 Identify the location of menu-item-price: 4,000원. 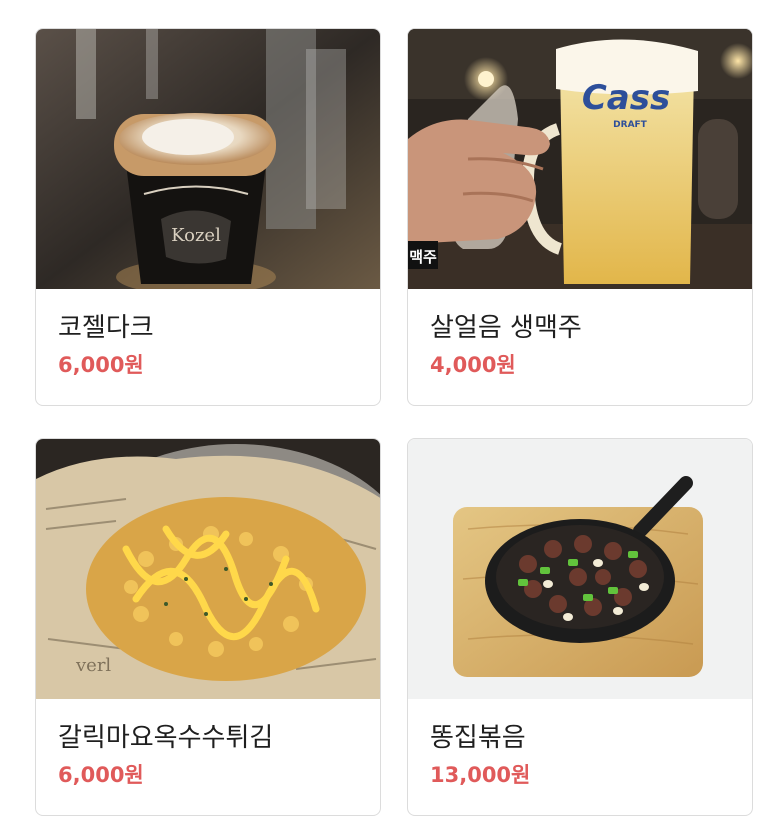
(473, 365).